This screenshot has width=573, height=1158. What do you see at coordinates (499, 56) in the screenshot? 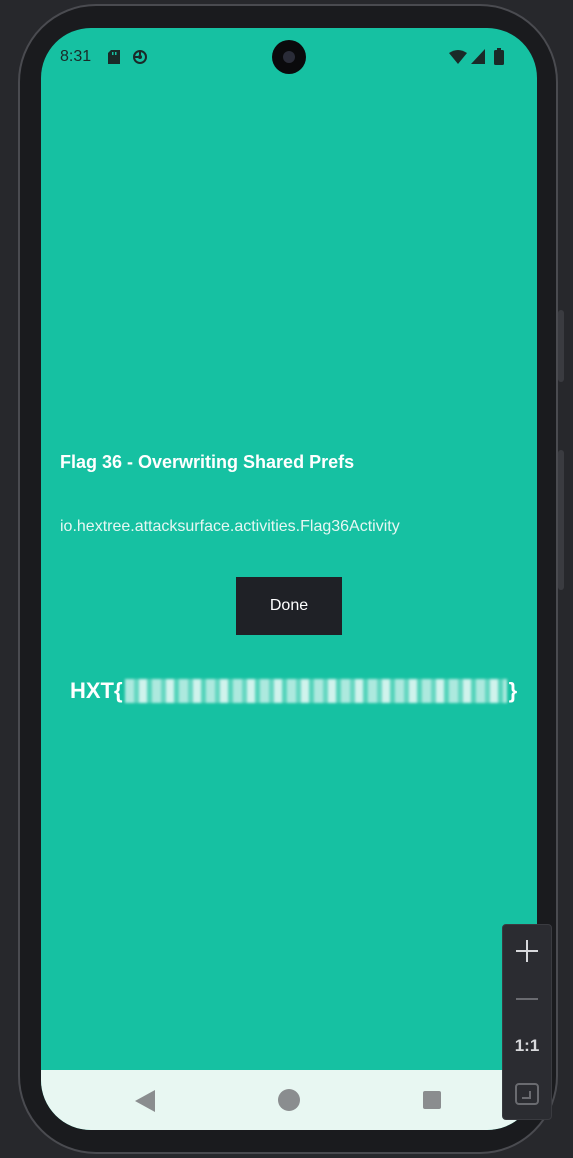
I see `battery-icon` at bounding box center [499, 56].